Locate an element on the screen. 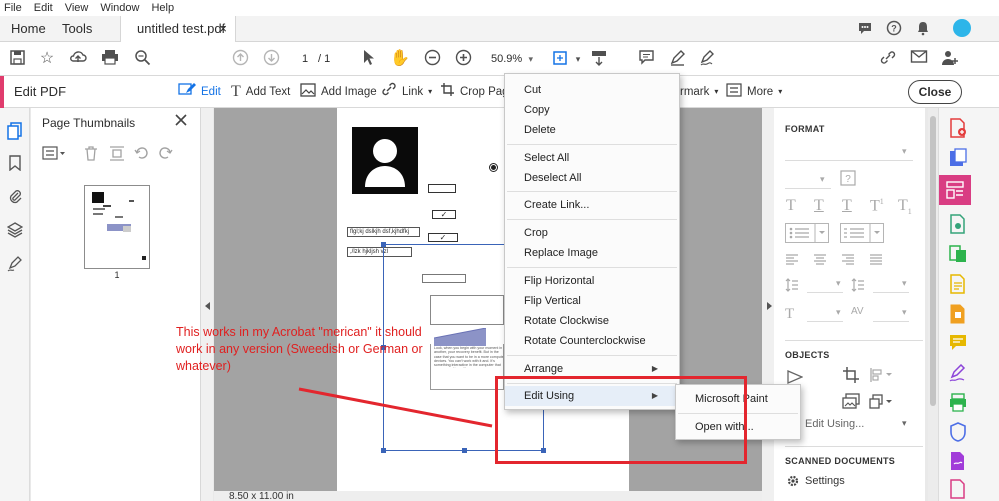 The width and height of the screenshot is (999, 501). link-share-icon is located at coordinates (888, 59).